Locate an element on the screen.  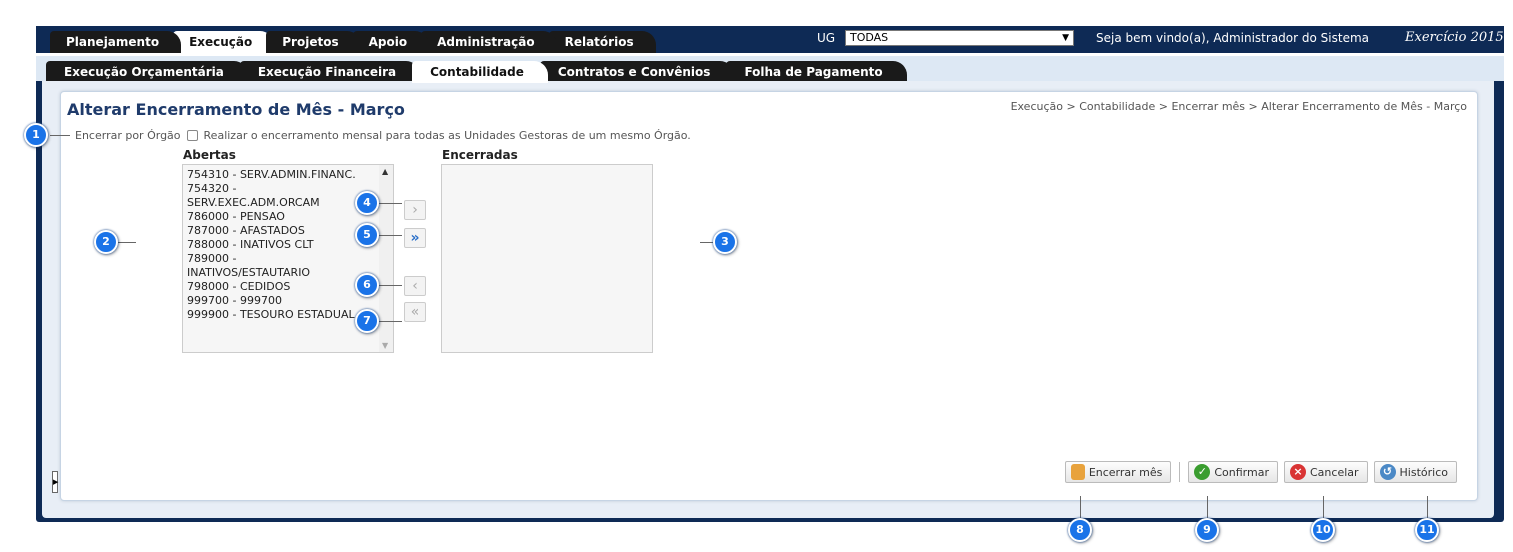
abertas-scrollbar: ▲ ▼ is located at coordinates (386, 258).